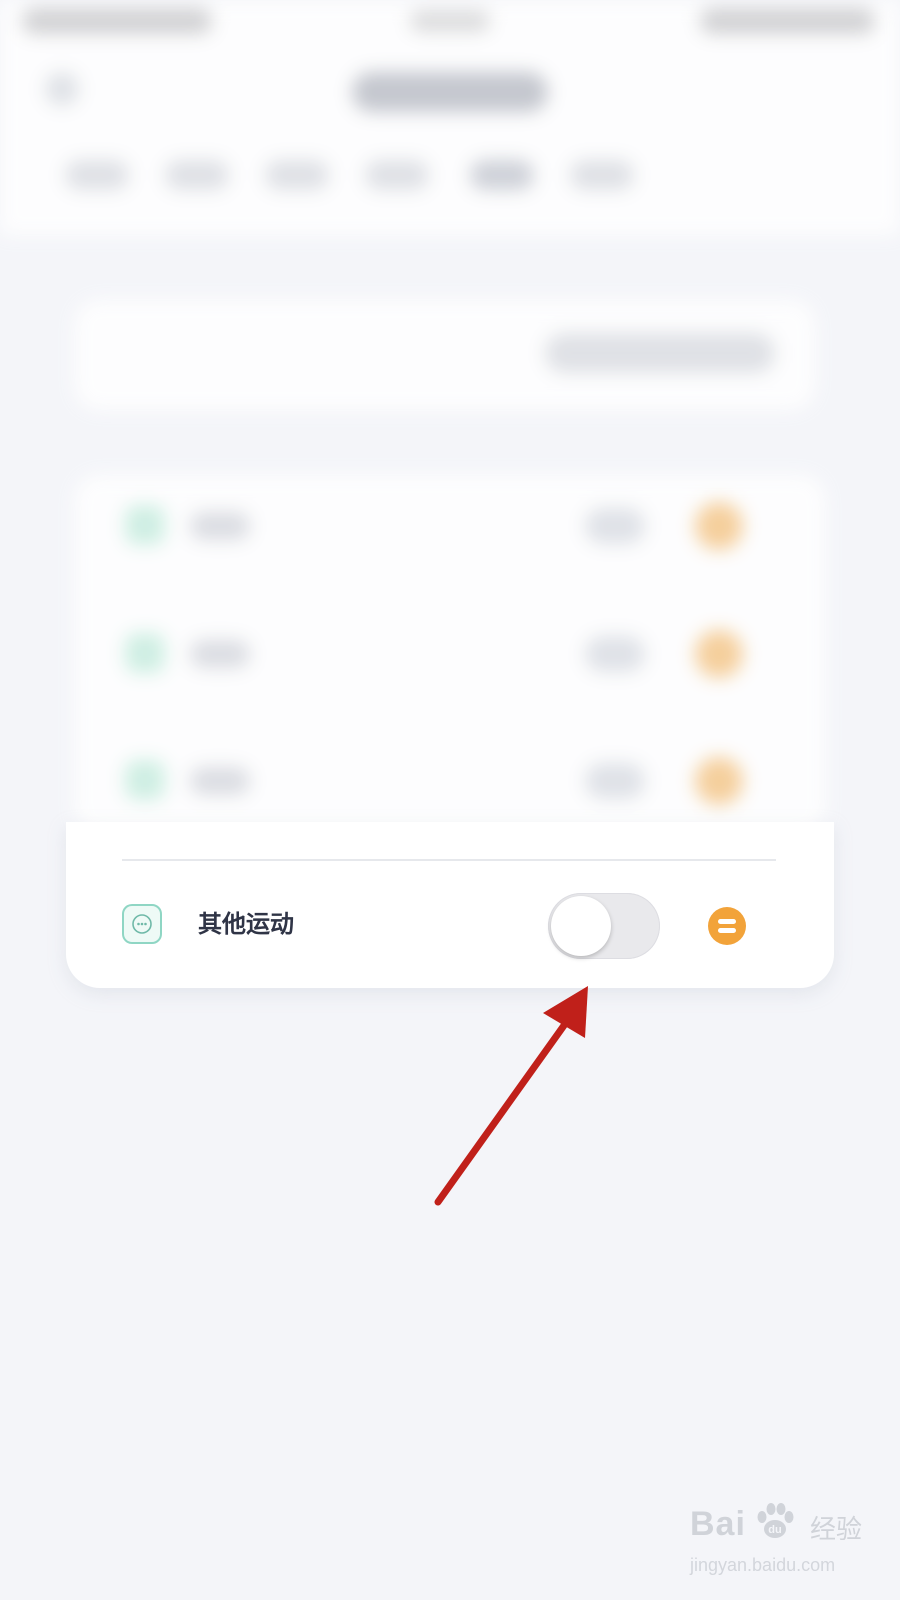 Image resolution: width=900 pixels, height=1600 pixels. Describe the element at coordinates (511, 1096) in the screenshot. I see `annotation-arrow` at that location.